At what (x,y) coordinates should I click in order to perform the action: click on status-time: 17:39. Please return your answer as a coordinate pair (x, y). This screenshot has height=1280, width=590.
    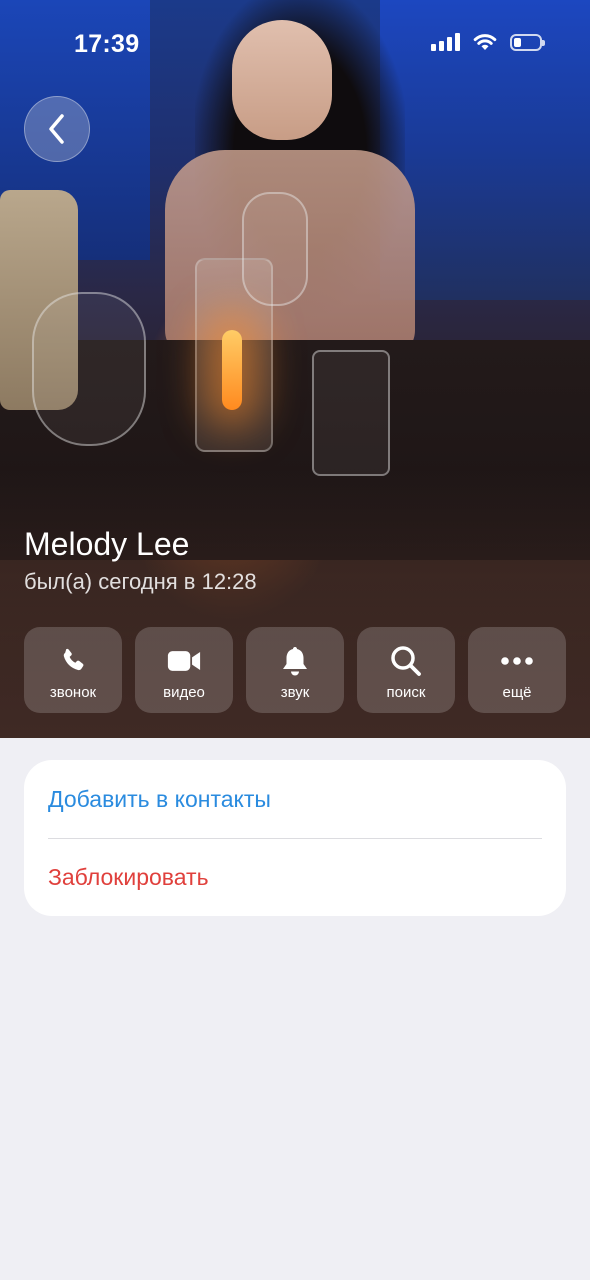
    Looking at the image, I should click on (107, 44).